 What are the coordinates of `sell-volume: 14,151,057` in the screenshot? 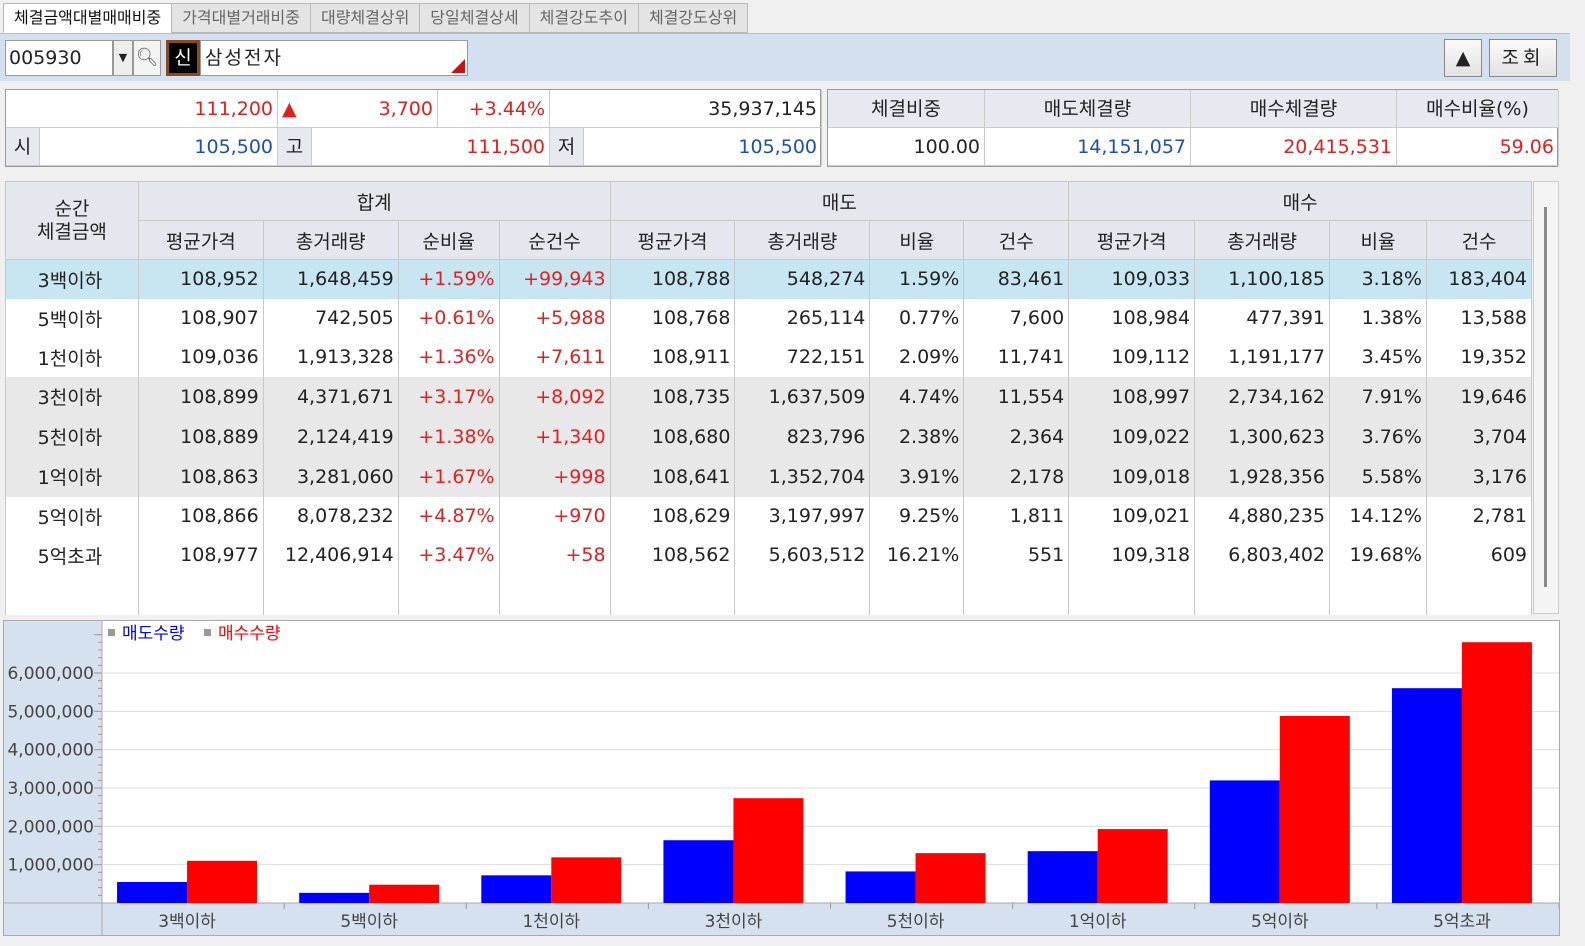 It's located at (1088, 147).